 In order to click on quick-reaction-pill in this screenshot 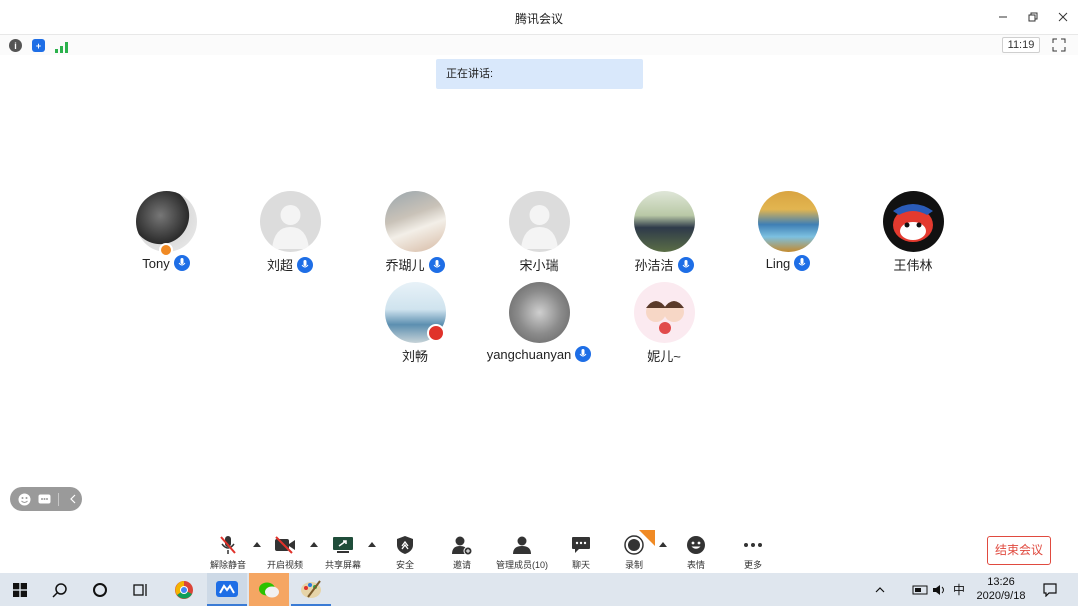, I will do `click(46, 499)`.